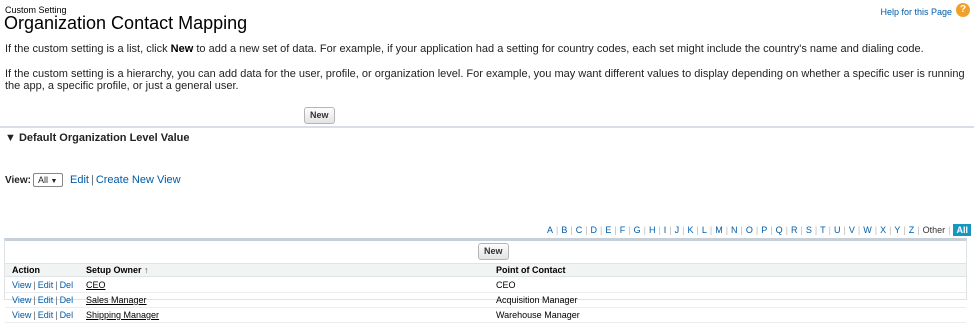  What do you see at coordinates (912, 230) in the screenshot?
I see `alpha-filter-z: Z` at bounding box center [912, 230].